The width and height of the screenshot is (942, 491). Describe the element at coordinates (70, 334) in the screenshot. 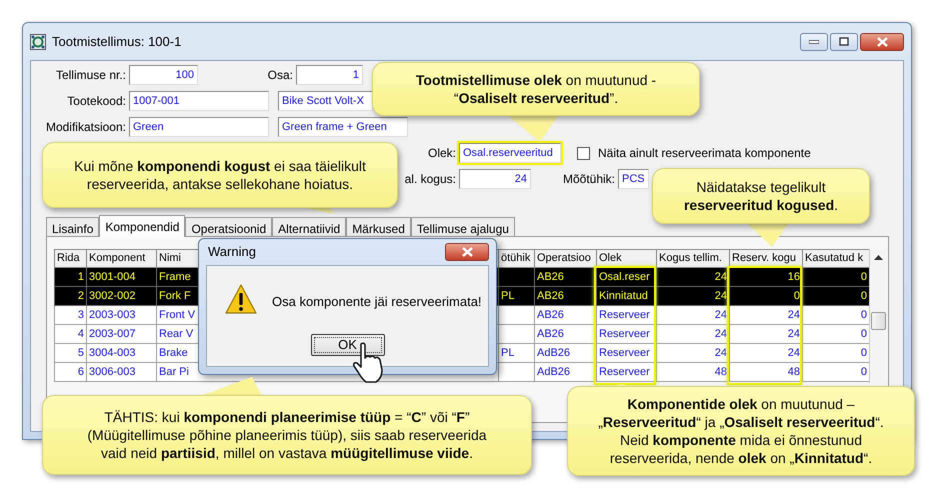

I see `table-cell: 4` at that location.